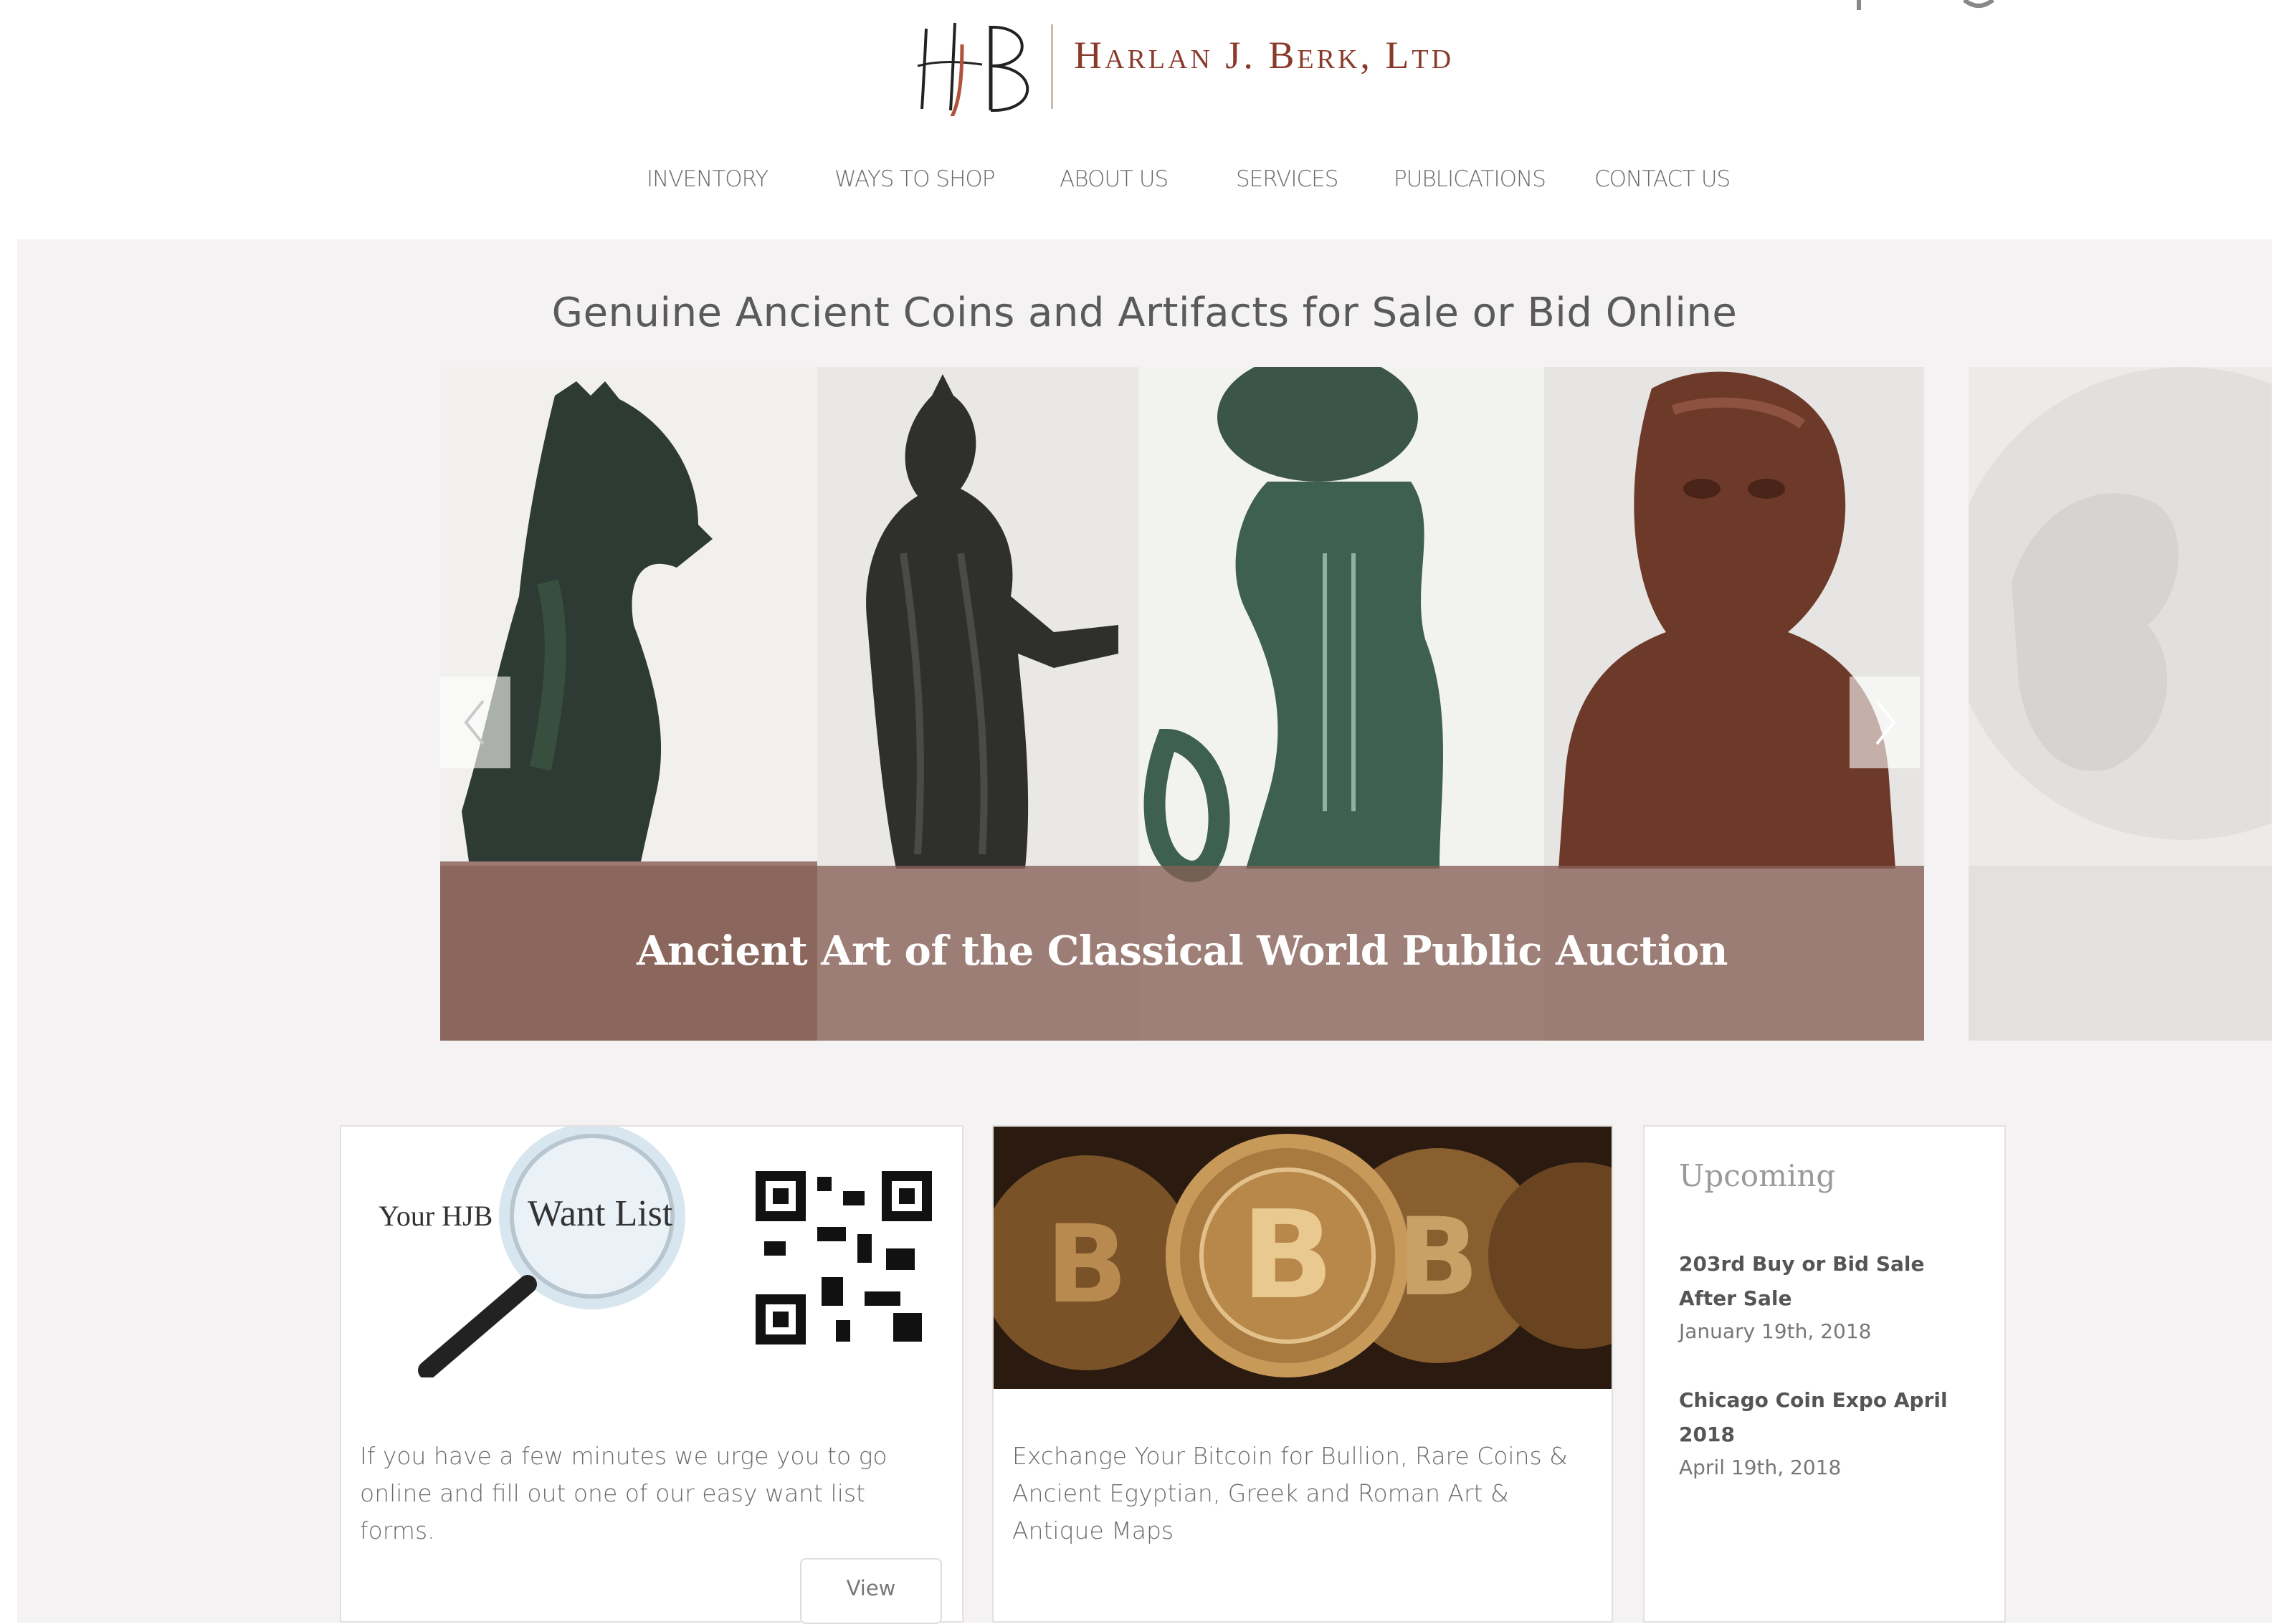 This screenshot has width=2289, height=1624. I want to click on nav-ways-to-shop: WAYS TO SHOP, so click(914, 179).